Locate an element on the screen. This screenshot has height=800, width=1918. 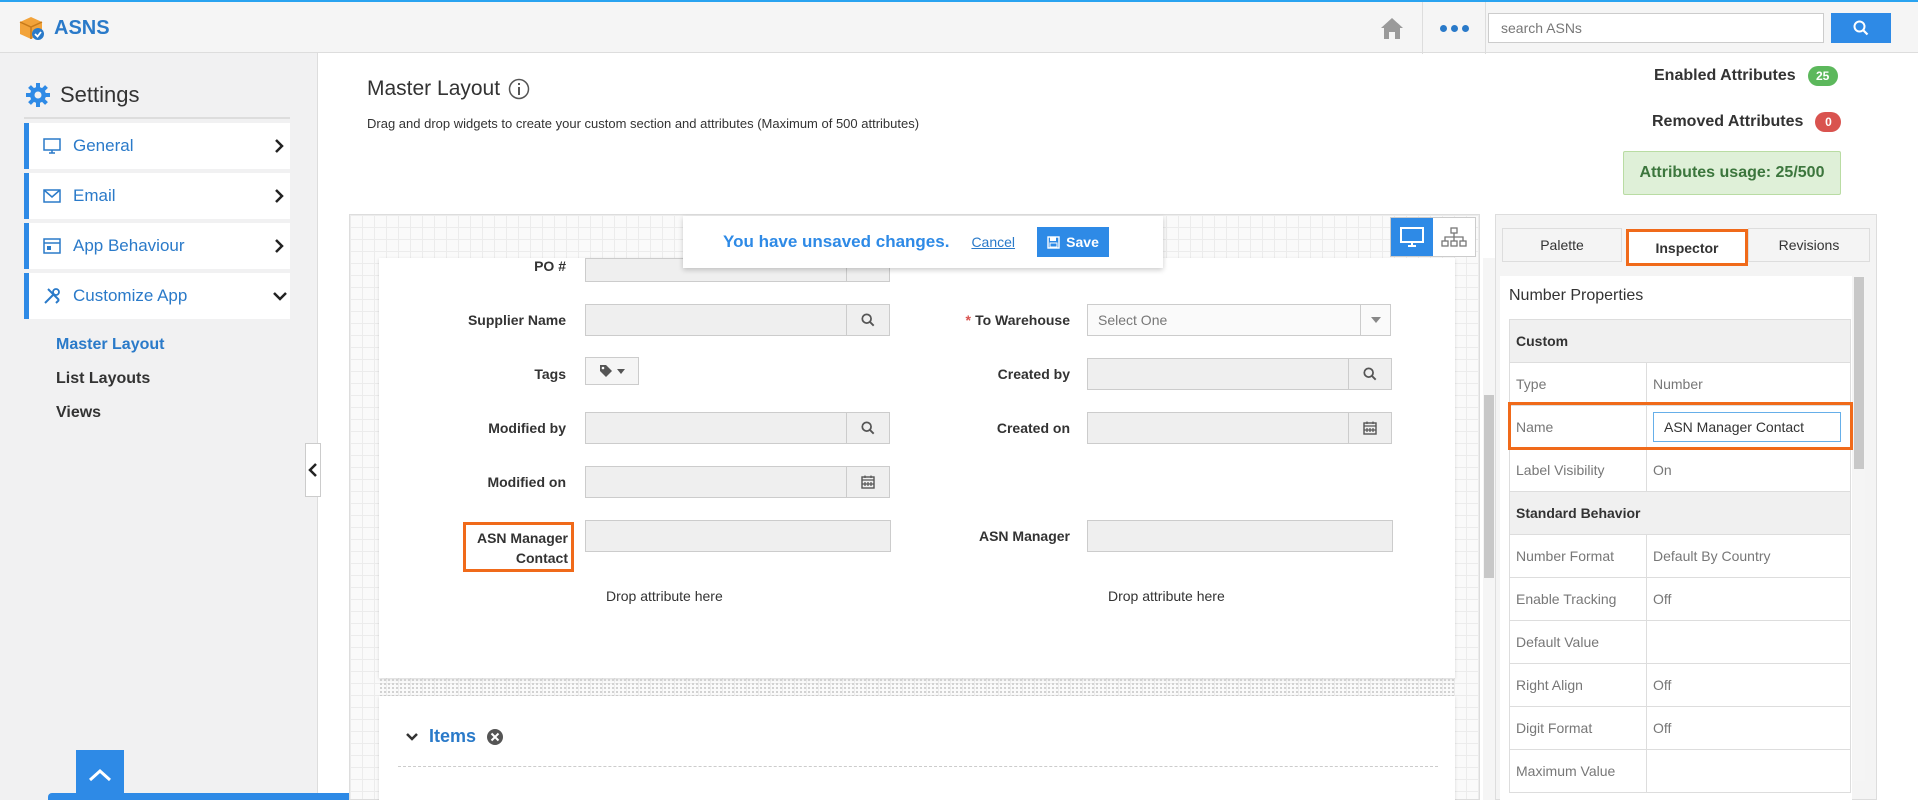
save-button: Save is located at coordinates (1073, 242).